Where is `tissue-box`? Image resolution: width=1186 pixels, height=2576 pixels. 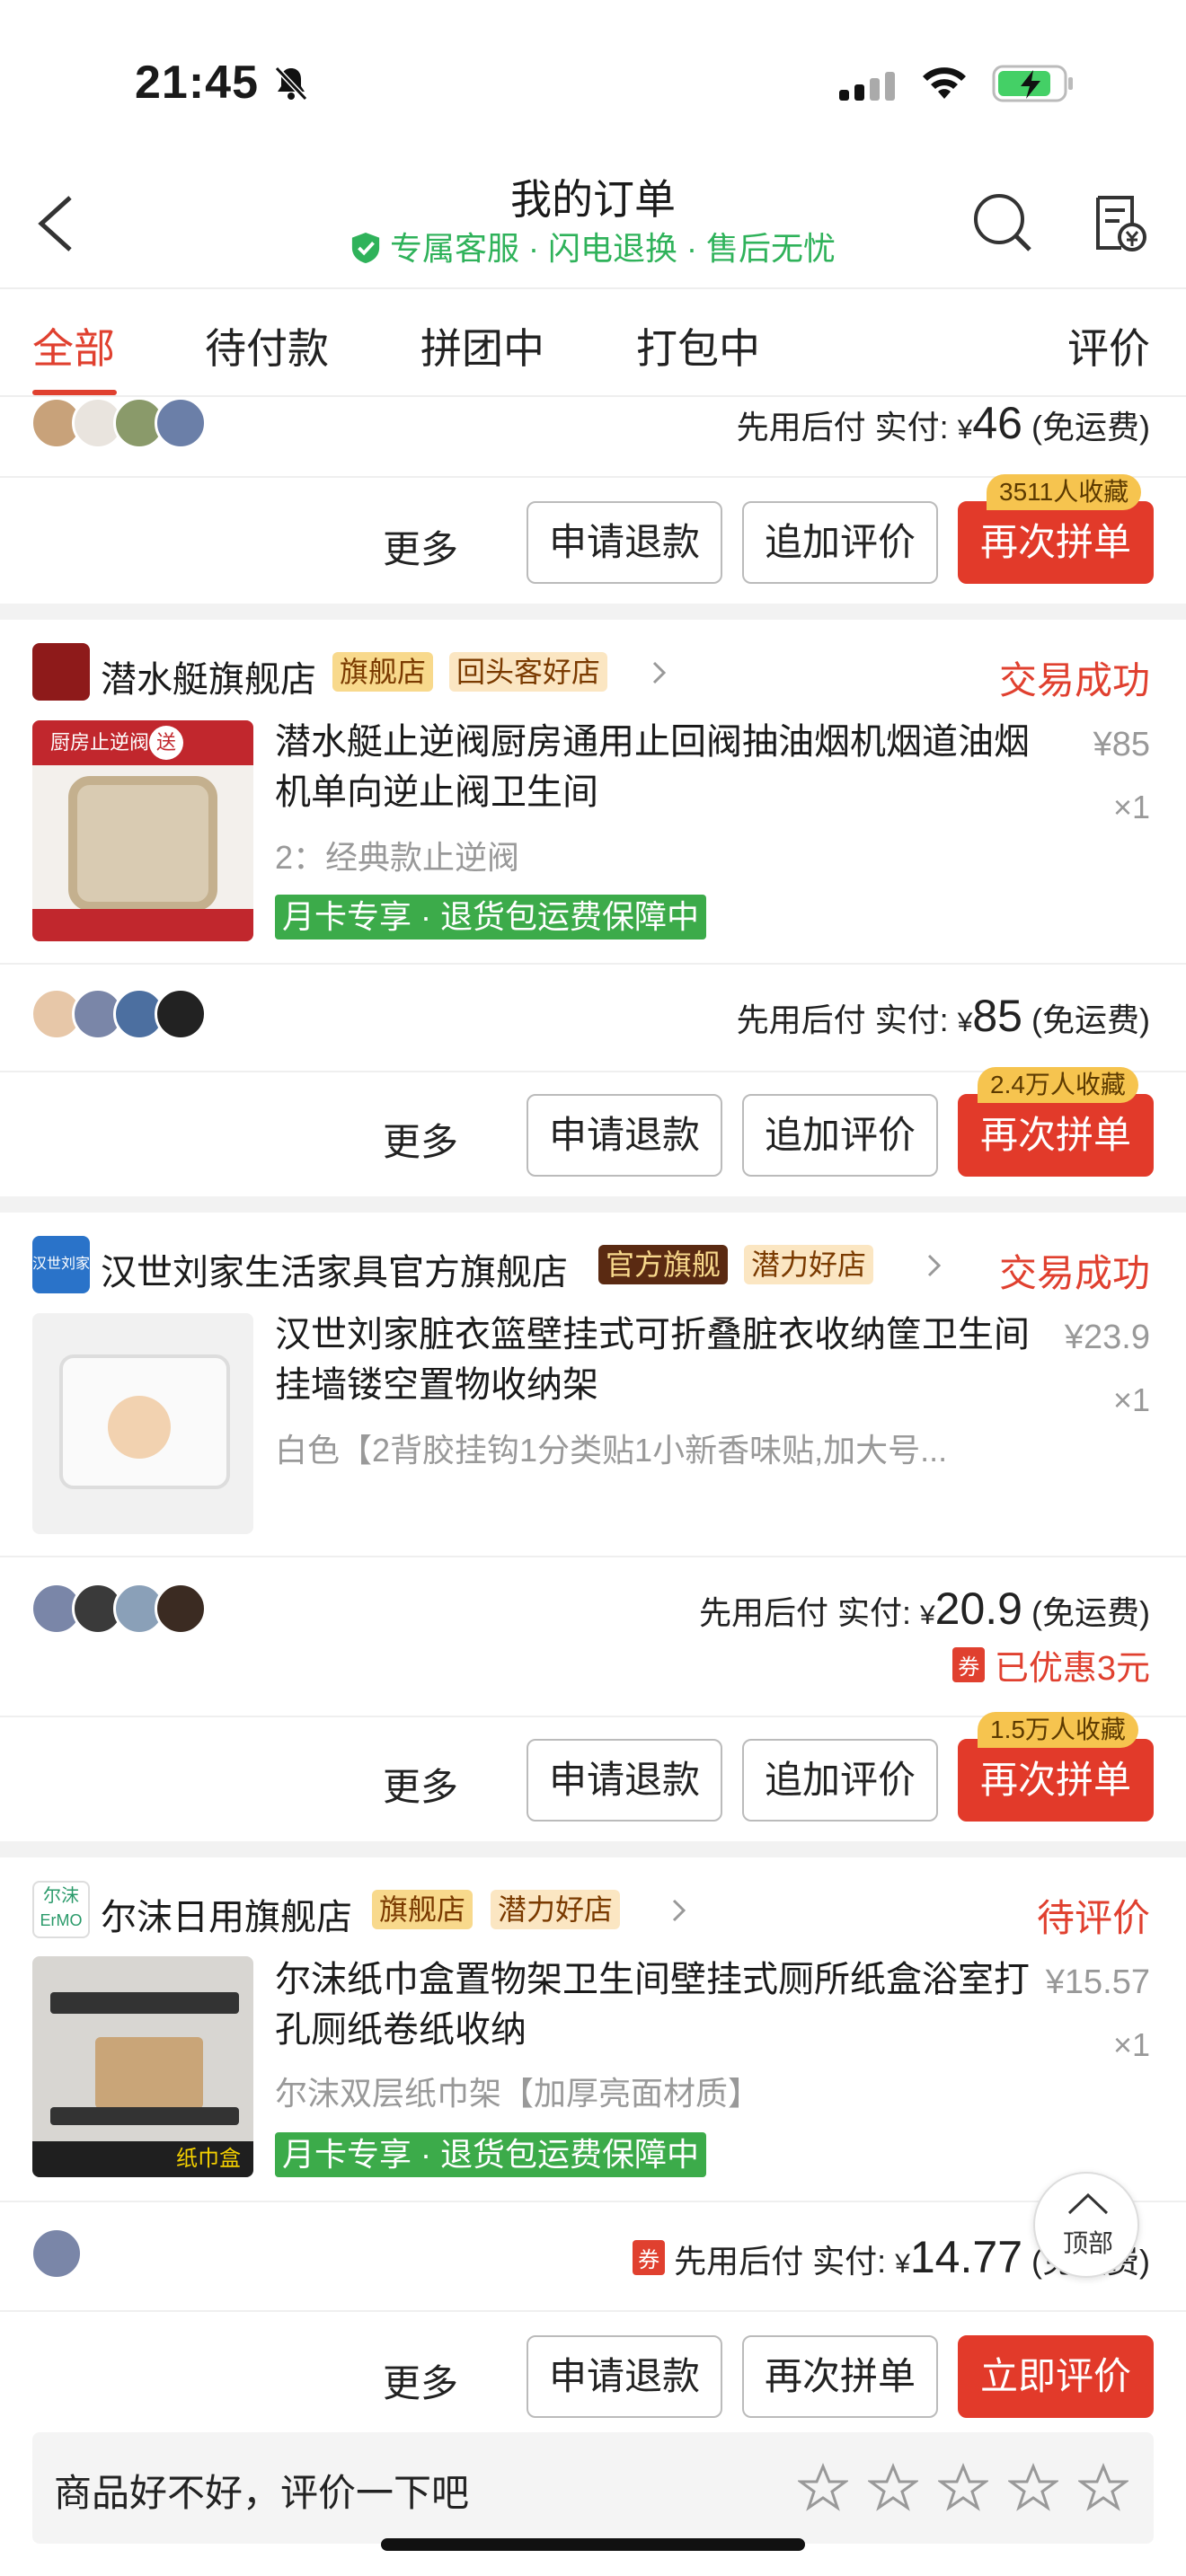 tissue-box is located at coordinates (149, 2073).